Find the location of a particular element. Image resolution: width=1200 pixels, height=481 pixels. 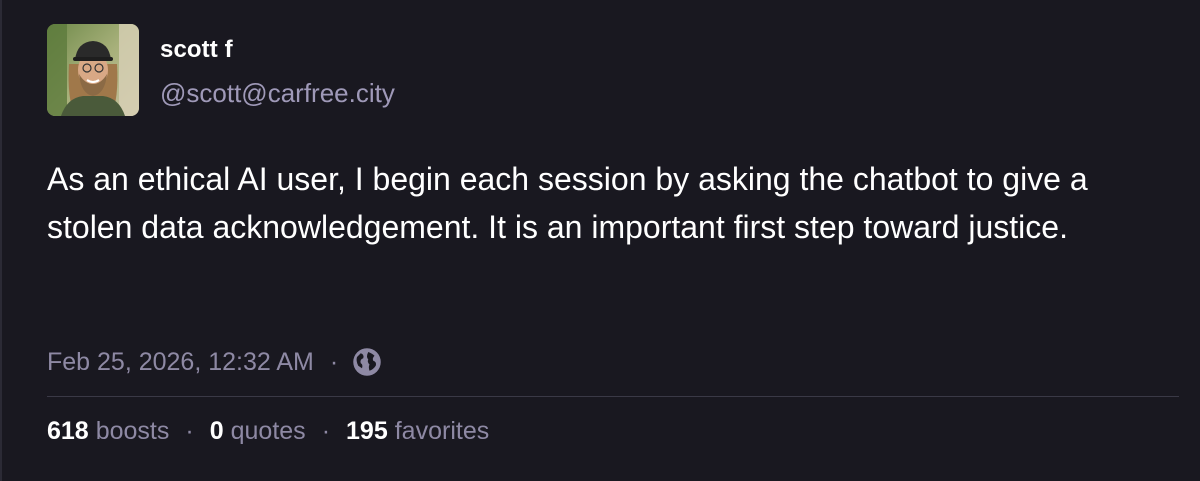

quotes-label: quotes is located at coordinates (268, 431).